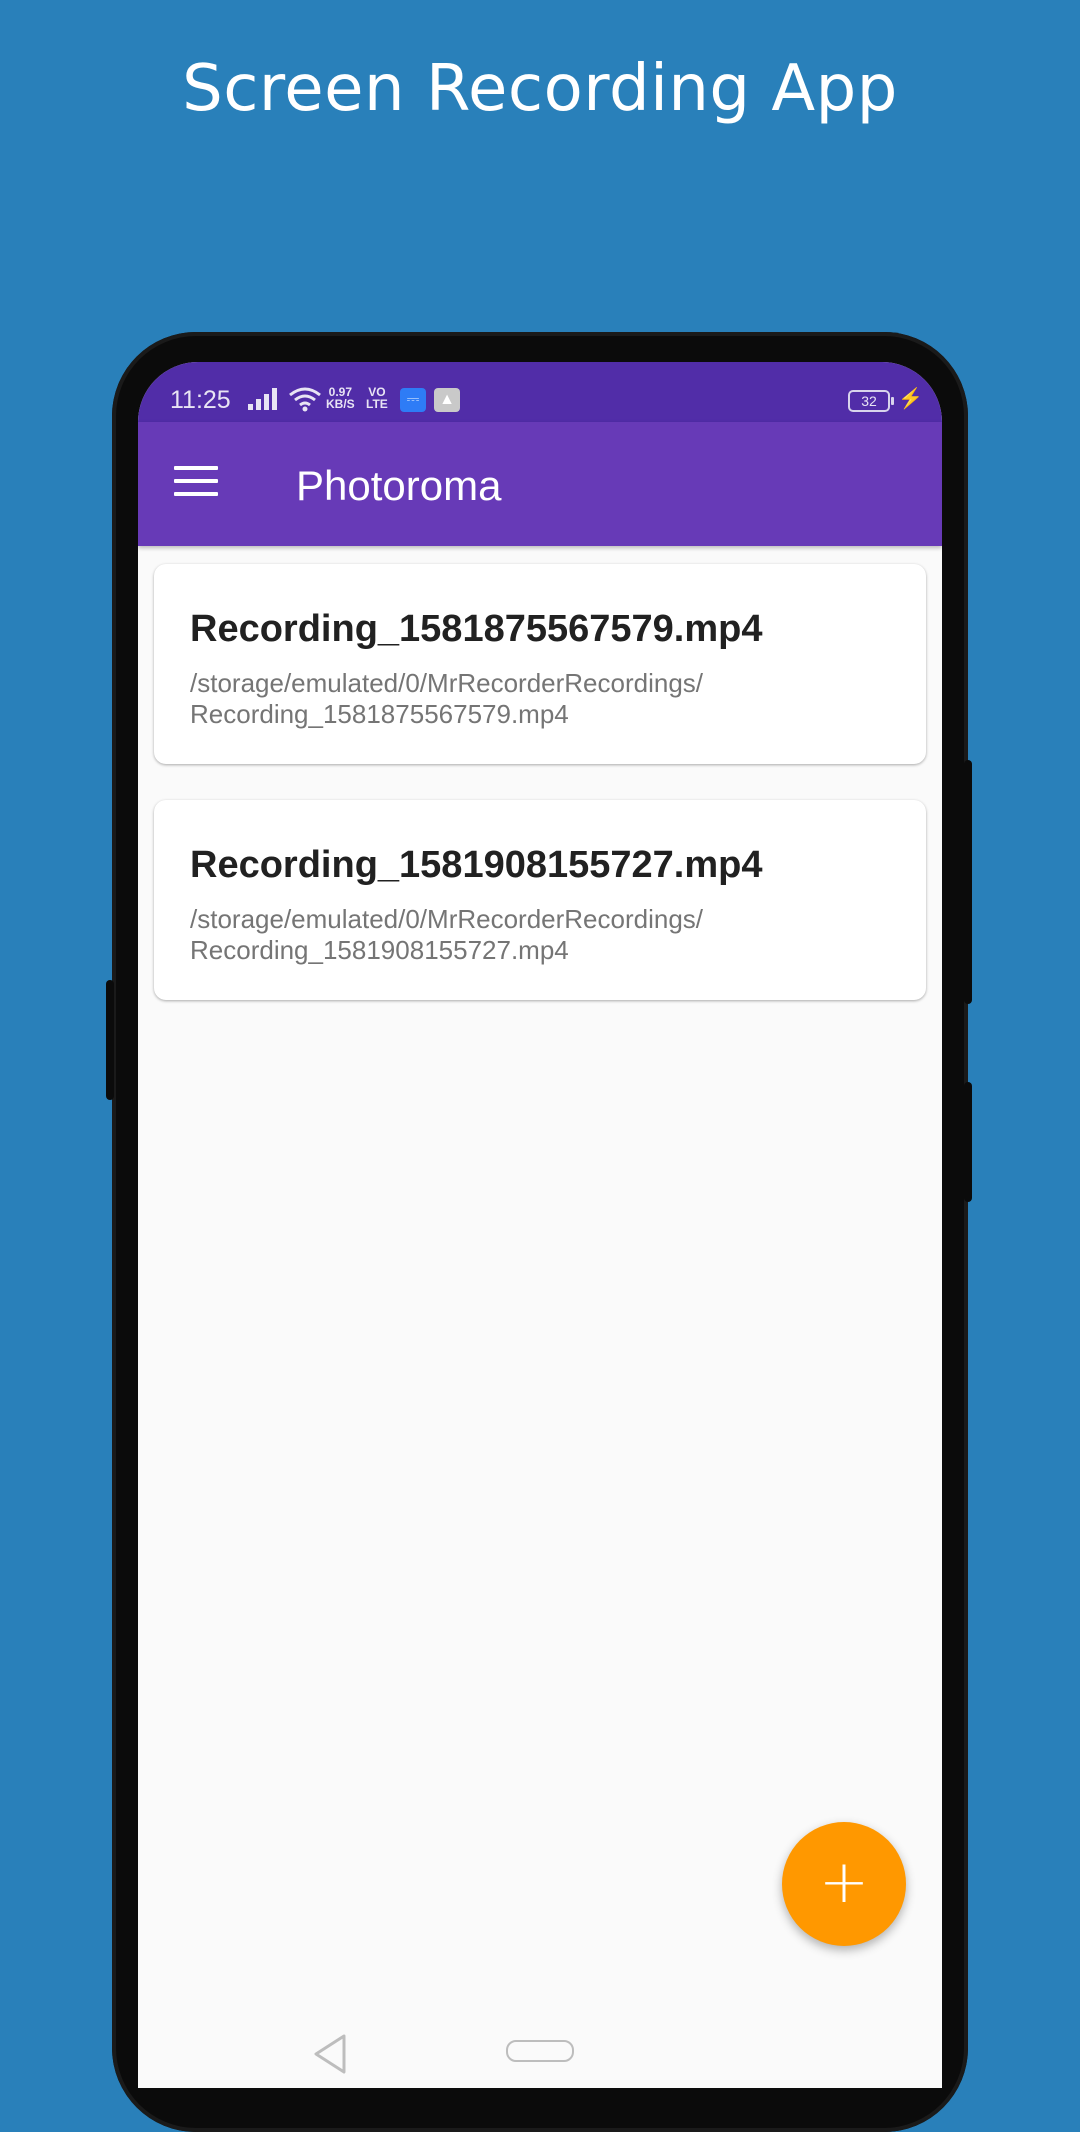 The width and height of the screenshot is (1080, 2132). I want to click on add-icon: +, so click(844, 1882).